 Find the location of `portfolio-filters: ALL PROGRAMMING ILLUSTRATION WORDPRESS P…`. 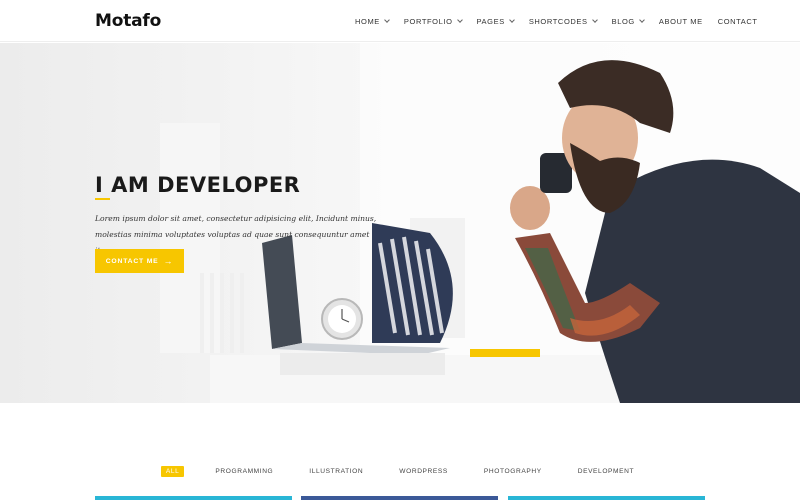

portfolio-filters: ALL PROGRAMMING ILLUSTRATION WORDPRESS P… is located at coordinates (400, 471).